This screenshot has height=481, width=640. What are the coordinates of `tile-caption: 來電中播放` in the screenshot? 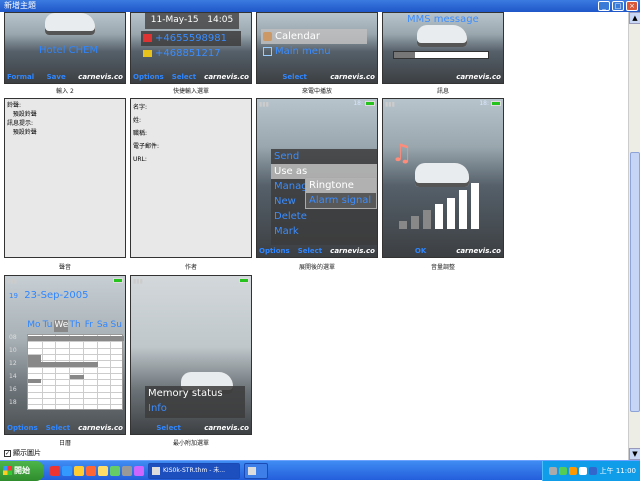 It's located at (316, 91).